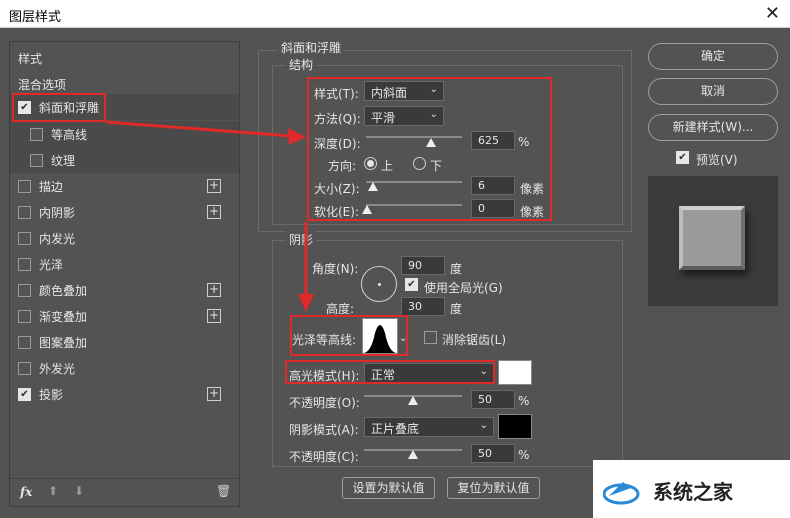 The height and width of the screenshot is (518, 790). What do you see at coordinates (693, 492) in the screenshot?
I see `watermark-text: 系统之家` at bounding box center [693, 492].